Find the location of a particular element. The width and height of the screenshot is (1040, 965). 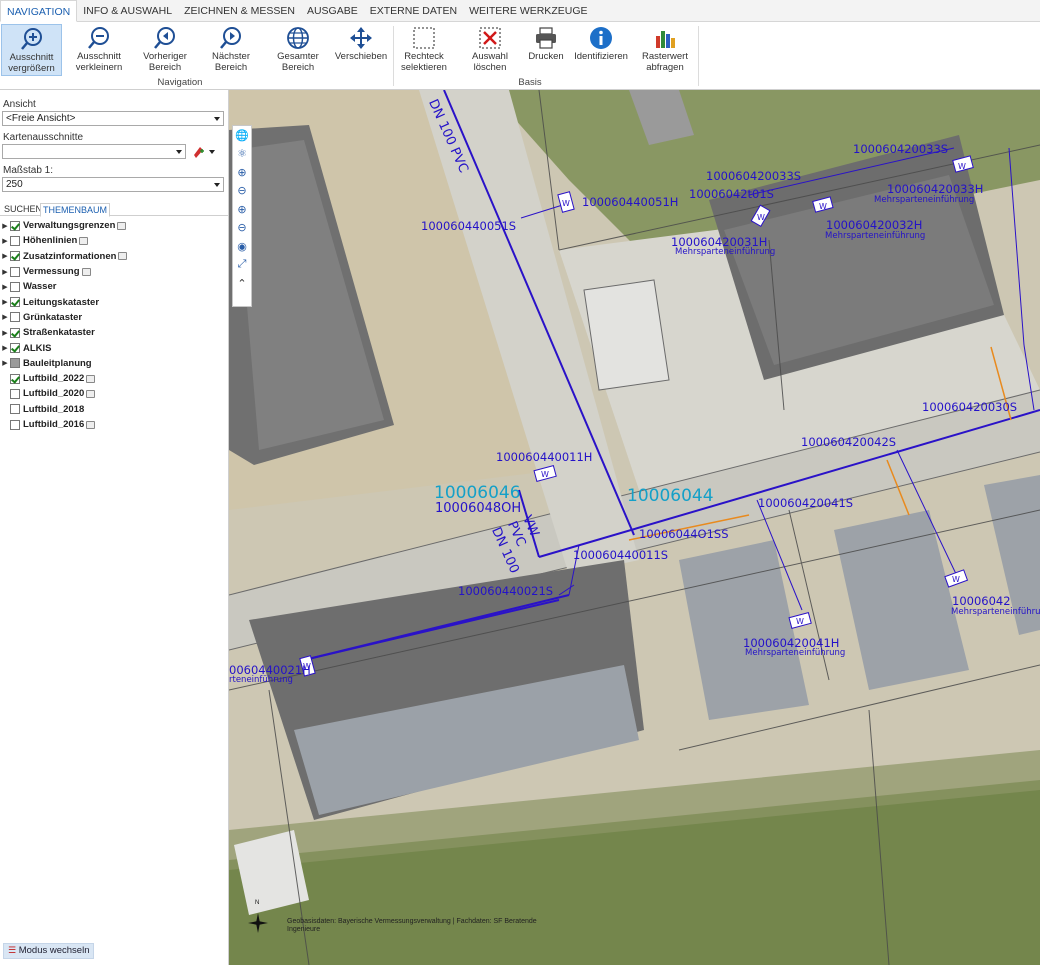

layer-item: ▶ Bauleitplanung is located at coordinates (114, 363).